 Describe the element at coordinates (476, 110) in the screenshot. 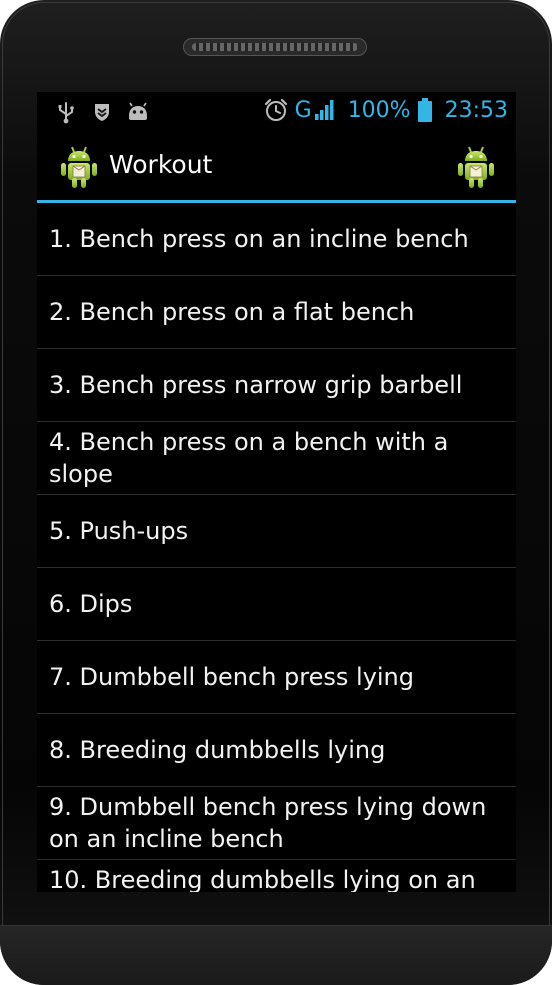

I see `clock-time: 23:53` at that location.